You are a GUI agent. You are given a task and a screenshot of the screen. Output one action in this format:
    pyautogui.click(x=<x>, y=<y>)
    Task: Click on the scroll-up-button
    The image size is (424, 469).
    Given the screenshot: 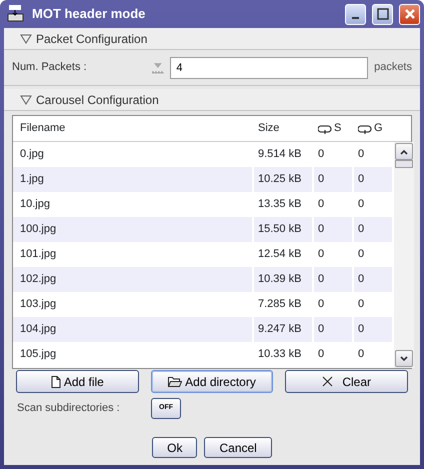 What is the action you would take?
    pyautogui.click(x=404, y=151)
    